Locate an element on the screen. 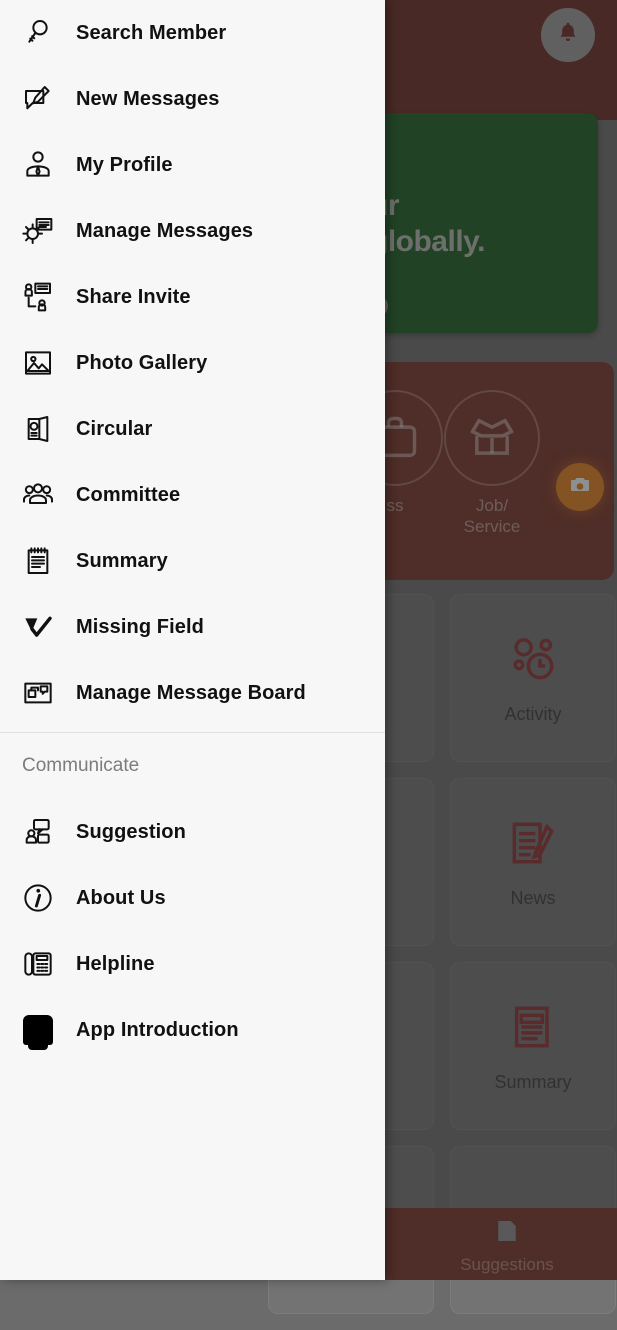 The image size is (617, 1330). info-icon is located at coordinates (38, 898).